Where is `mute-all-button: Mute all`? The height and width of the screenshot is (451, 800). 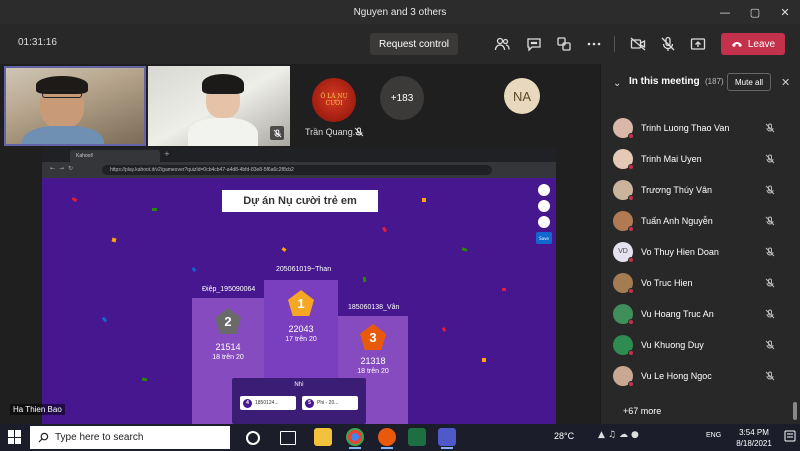 mute-all-button: Mute all is located at coordinates (749, 82).